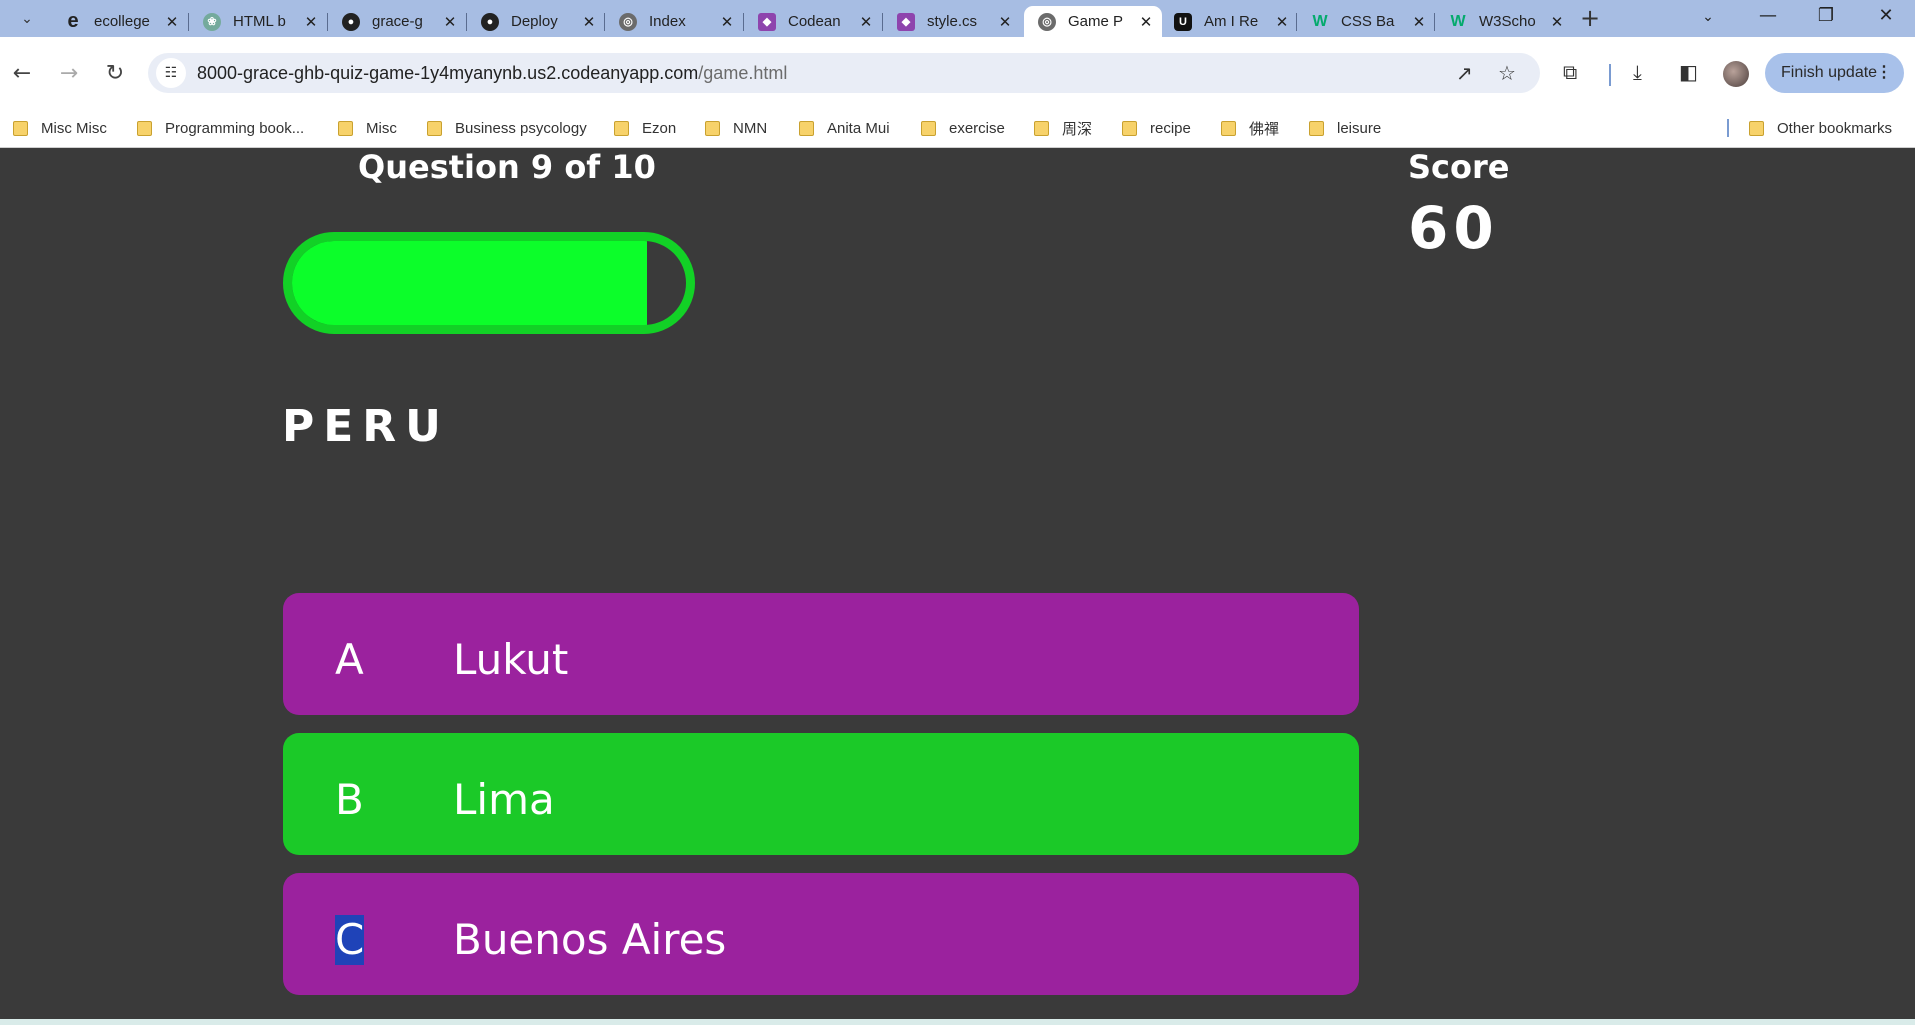 The height and width of the screenshot is (1025, 1915). What do you see at coordinates (1637, 72) in the screenshot?
I see `download-icon: ⤓` at bounding box center [1637, 72].